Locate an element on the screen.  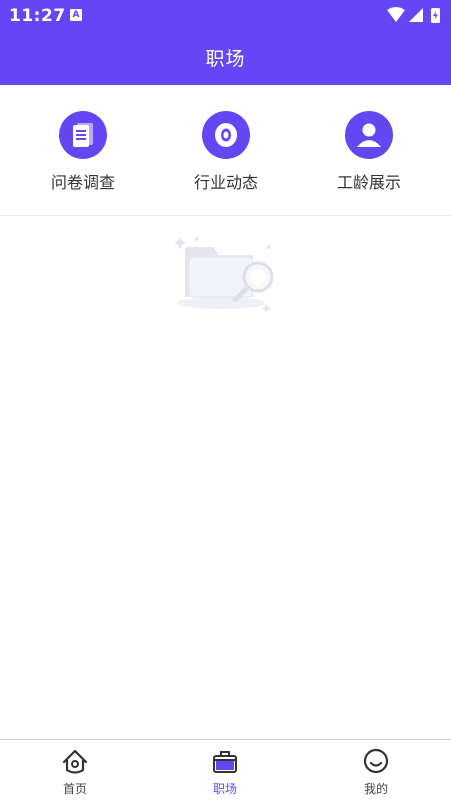
nav-label-mine: 我的 is located at coordinates (375, 789).